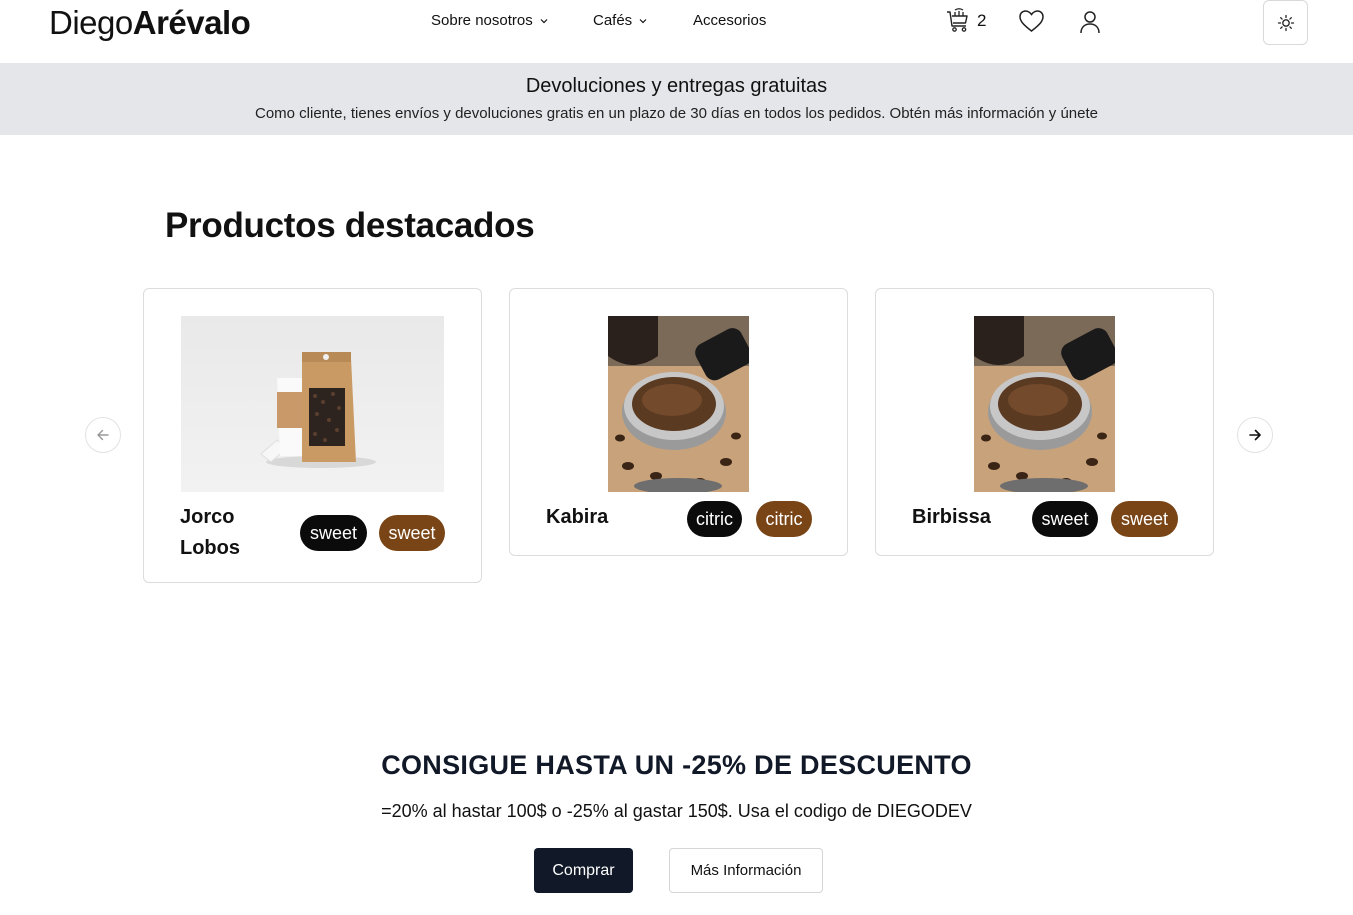 The height and width of the screenshot is (915, 1353). What do you see at coordinates (312, 404) in the screenshot?
I see `product-image-coffee-bag` at bounding box center [312, 404].